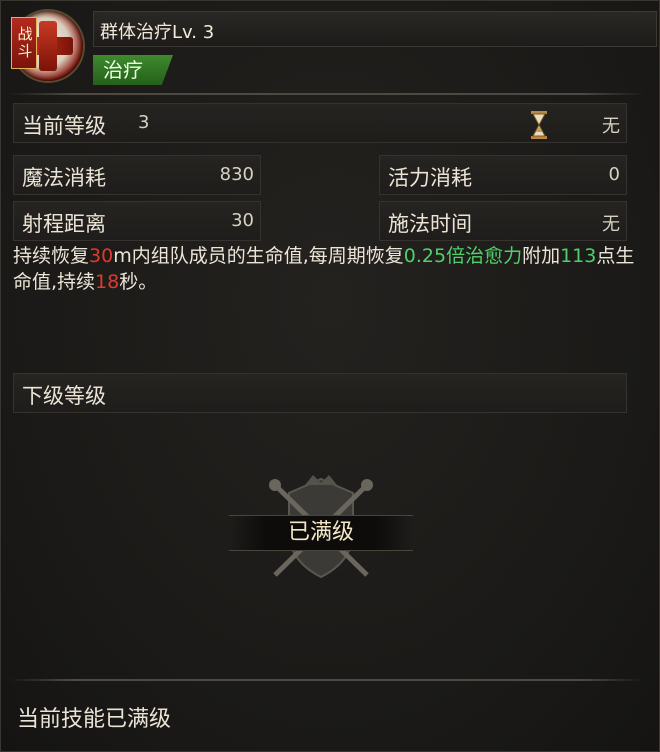 The image size is (660, 752). I want to click on desc-part: 持续恢复, so click(51, 256).